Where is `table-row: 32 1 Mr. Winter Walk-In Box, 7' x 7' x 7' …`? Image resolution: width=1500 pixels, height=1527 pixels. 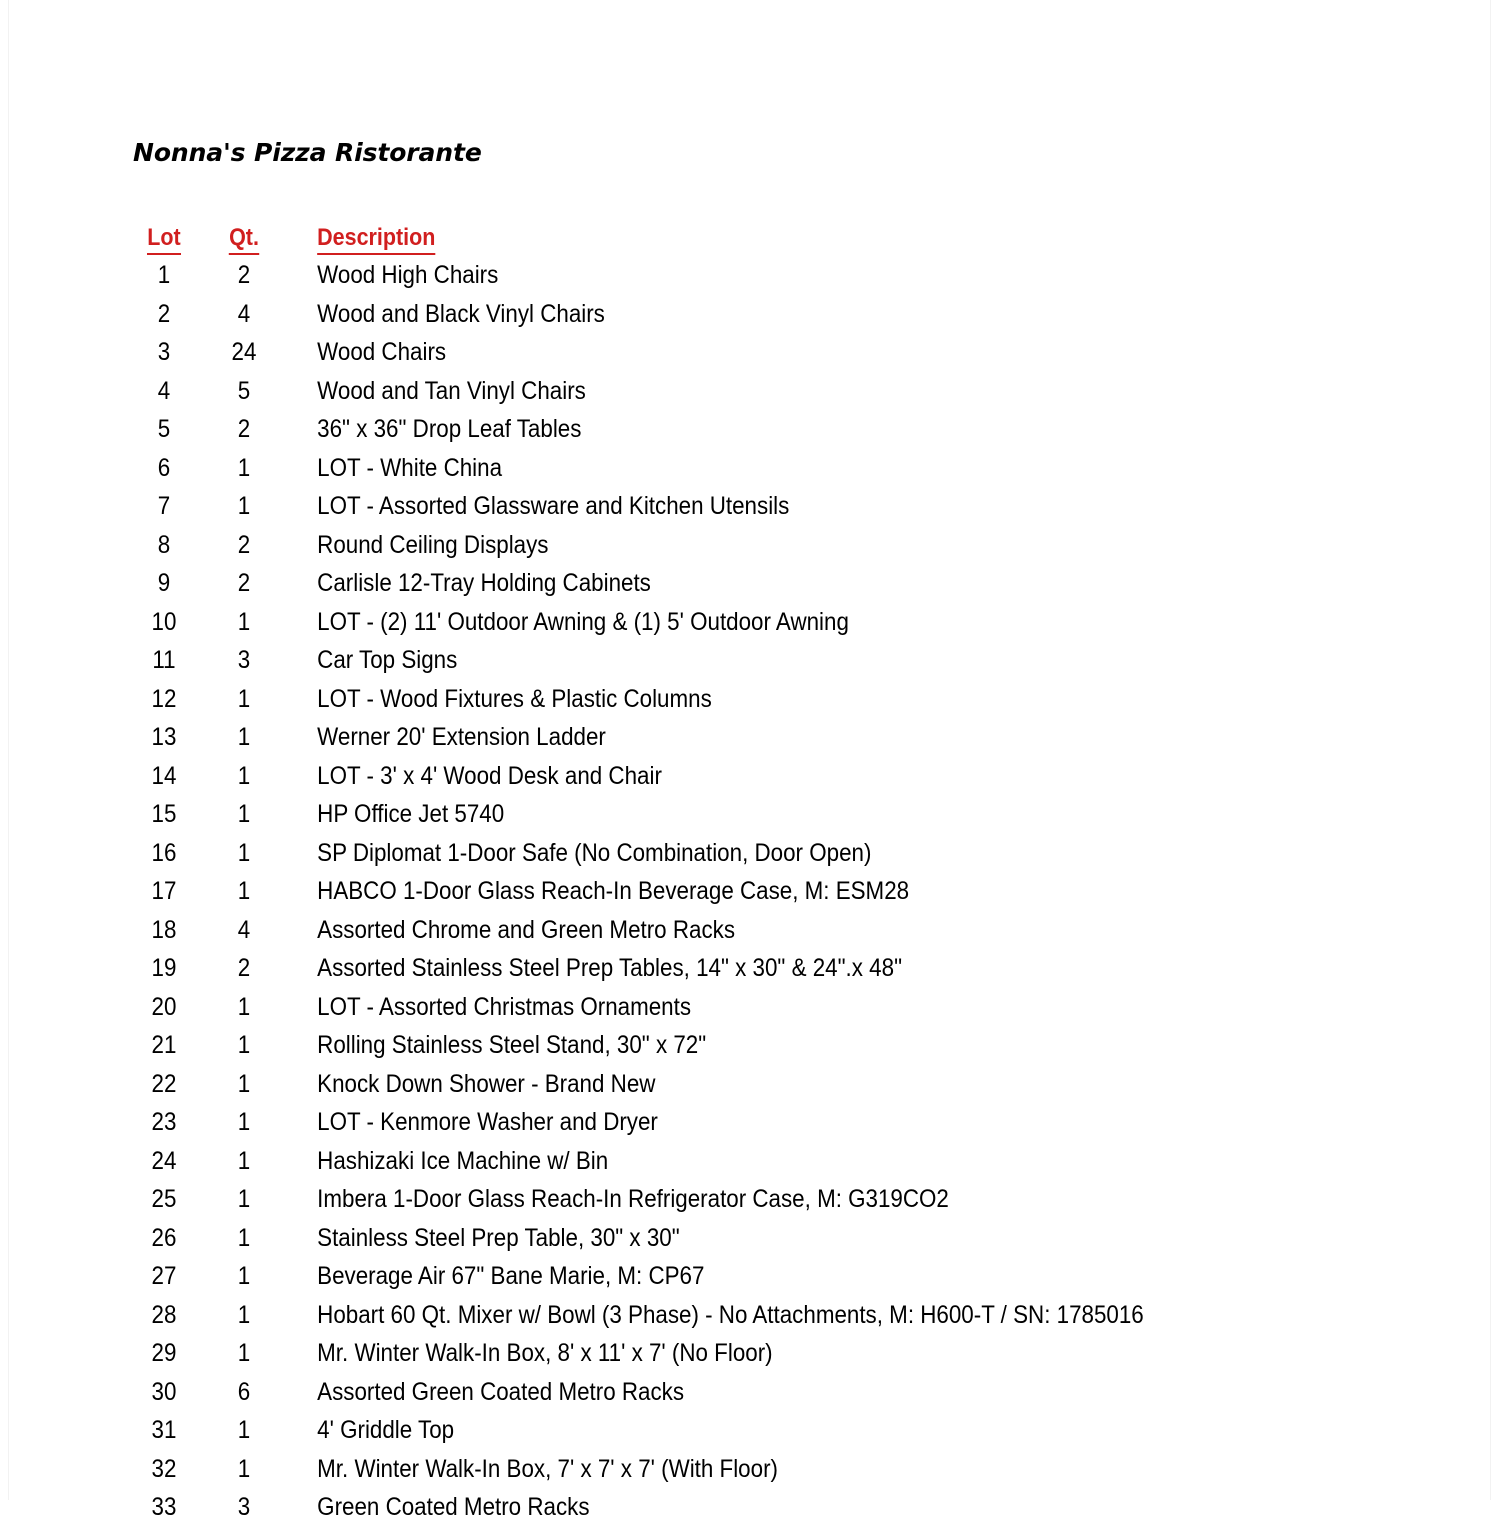 table-row: 32 1 Mr. Winter Walk-In Box, 7' x 7' x 7' … is located at coordinates (798, 1469).